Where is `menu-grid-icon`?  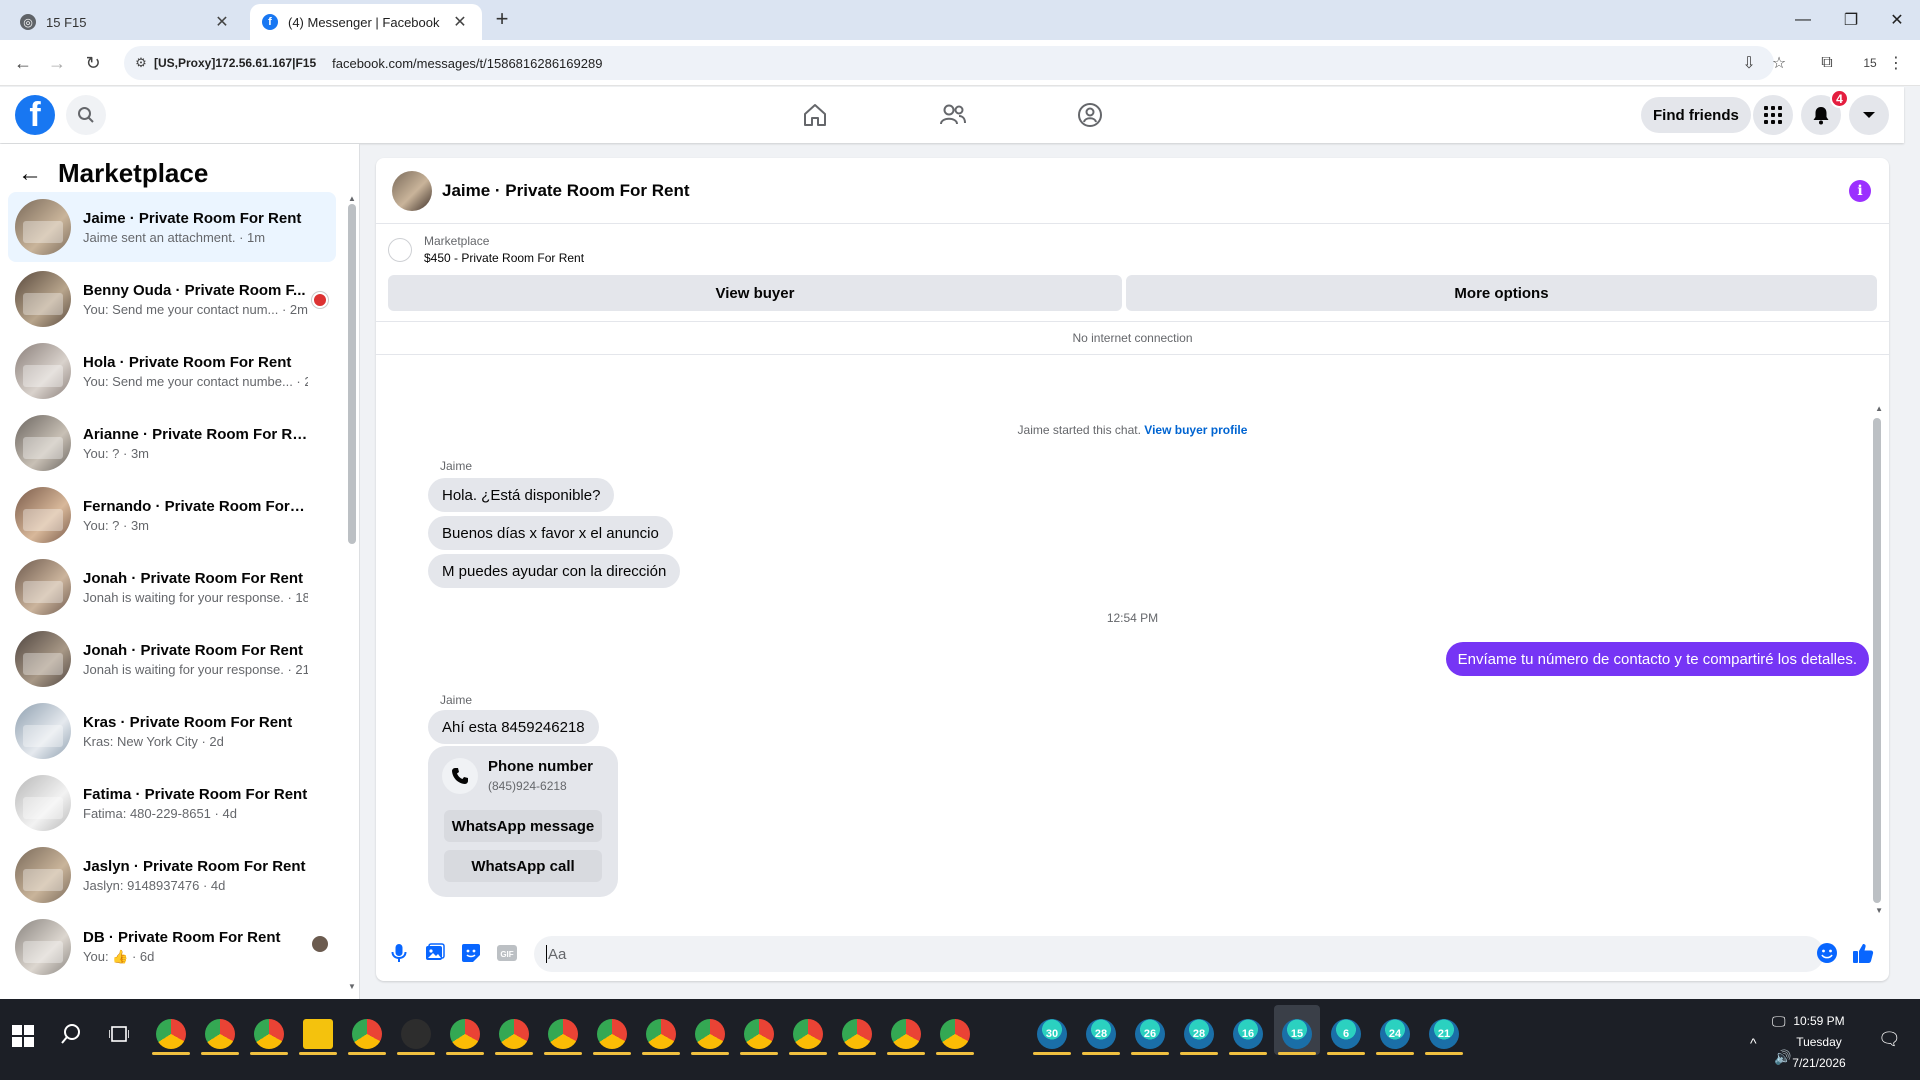
menu-grid-icon is located at coordinates (1773, 115).